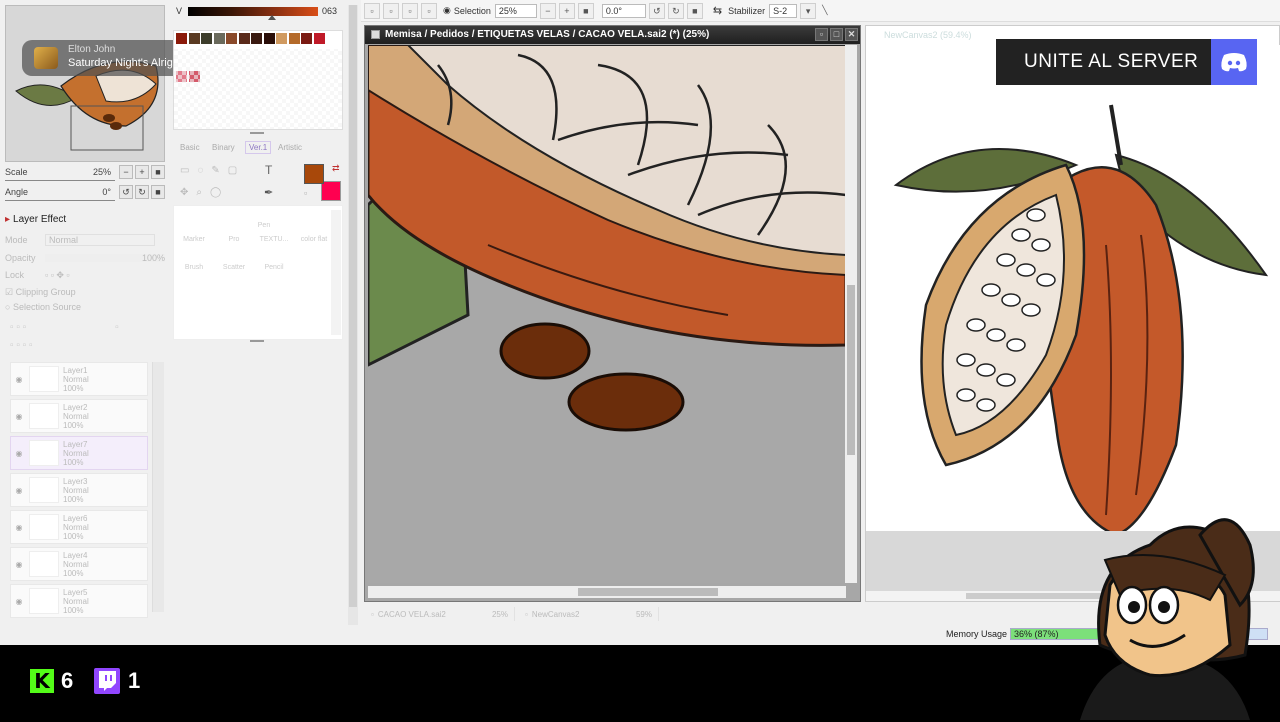 This screenshot has height=722, width=1280. What do you see at coordinates (64, 327) in the screenshot?
I see `new-layer-buttons: ▫ ▫ ▫ ▫` at bounding box center [64, 327].